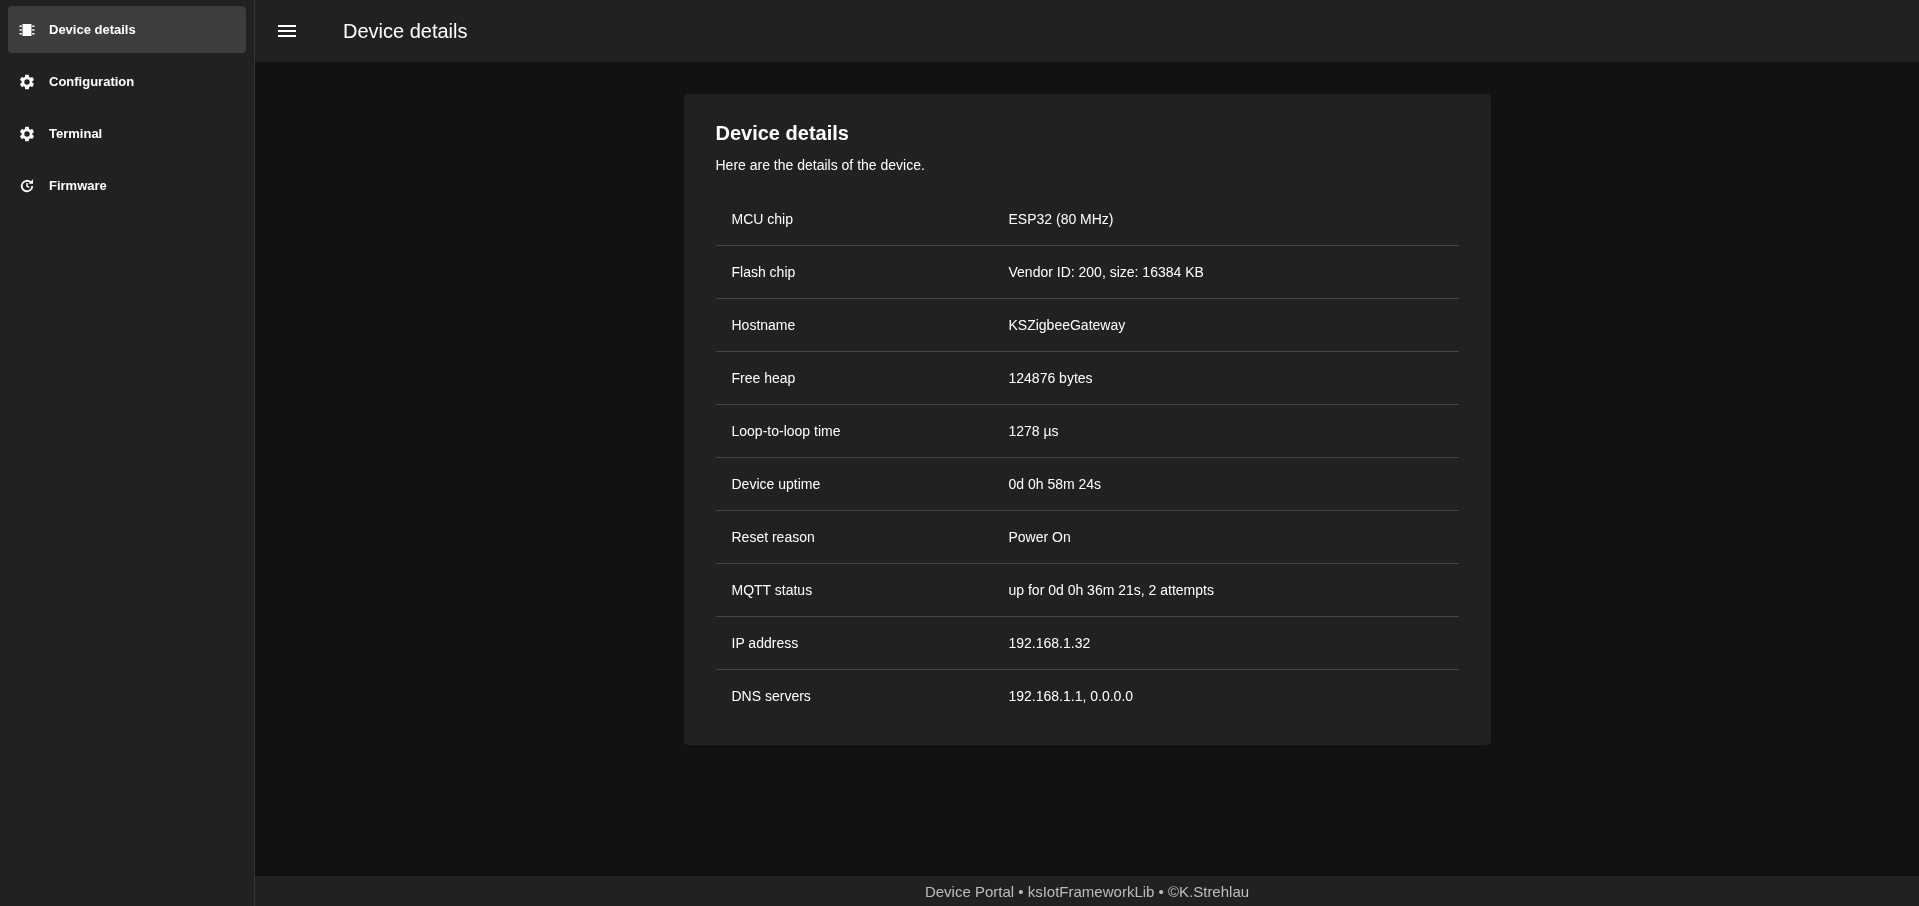 This screenshot has width=1919, height=906. Describe the element at coordinates (1111, 590) in the screenshot. I see `table-cell: up for 0d 0h 36m 21s, 2 attempts` at that location.